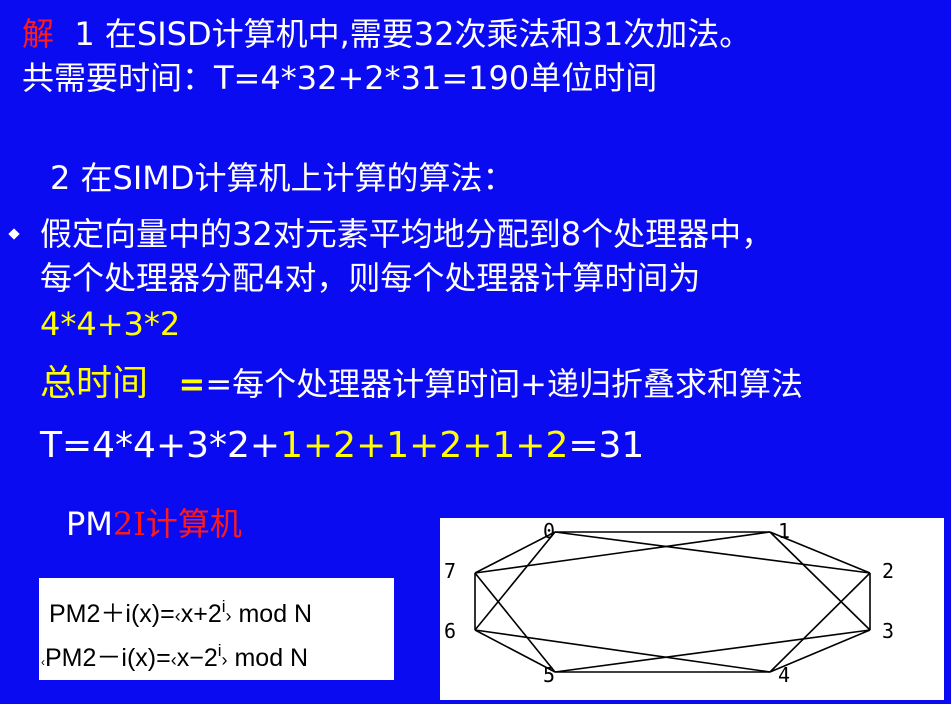 The image size is (951, 704). I want to click on equation-part-1: T=4*4+3*2+, so click(160, 445).